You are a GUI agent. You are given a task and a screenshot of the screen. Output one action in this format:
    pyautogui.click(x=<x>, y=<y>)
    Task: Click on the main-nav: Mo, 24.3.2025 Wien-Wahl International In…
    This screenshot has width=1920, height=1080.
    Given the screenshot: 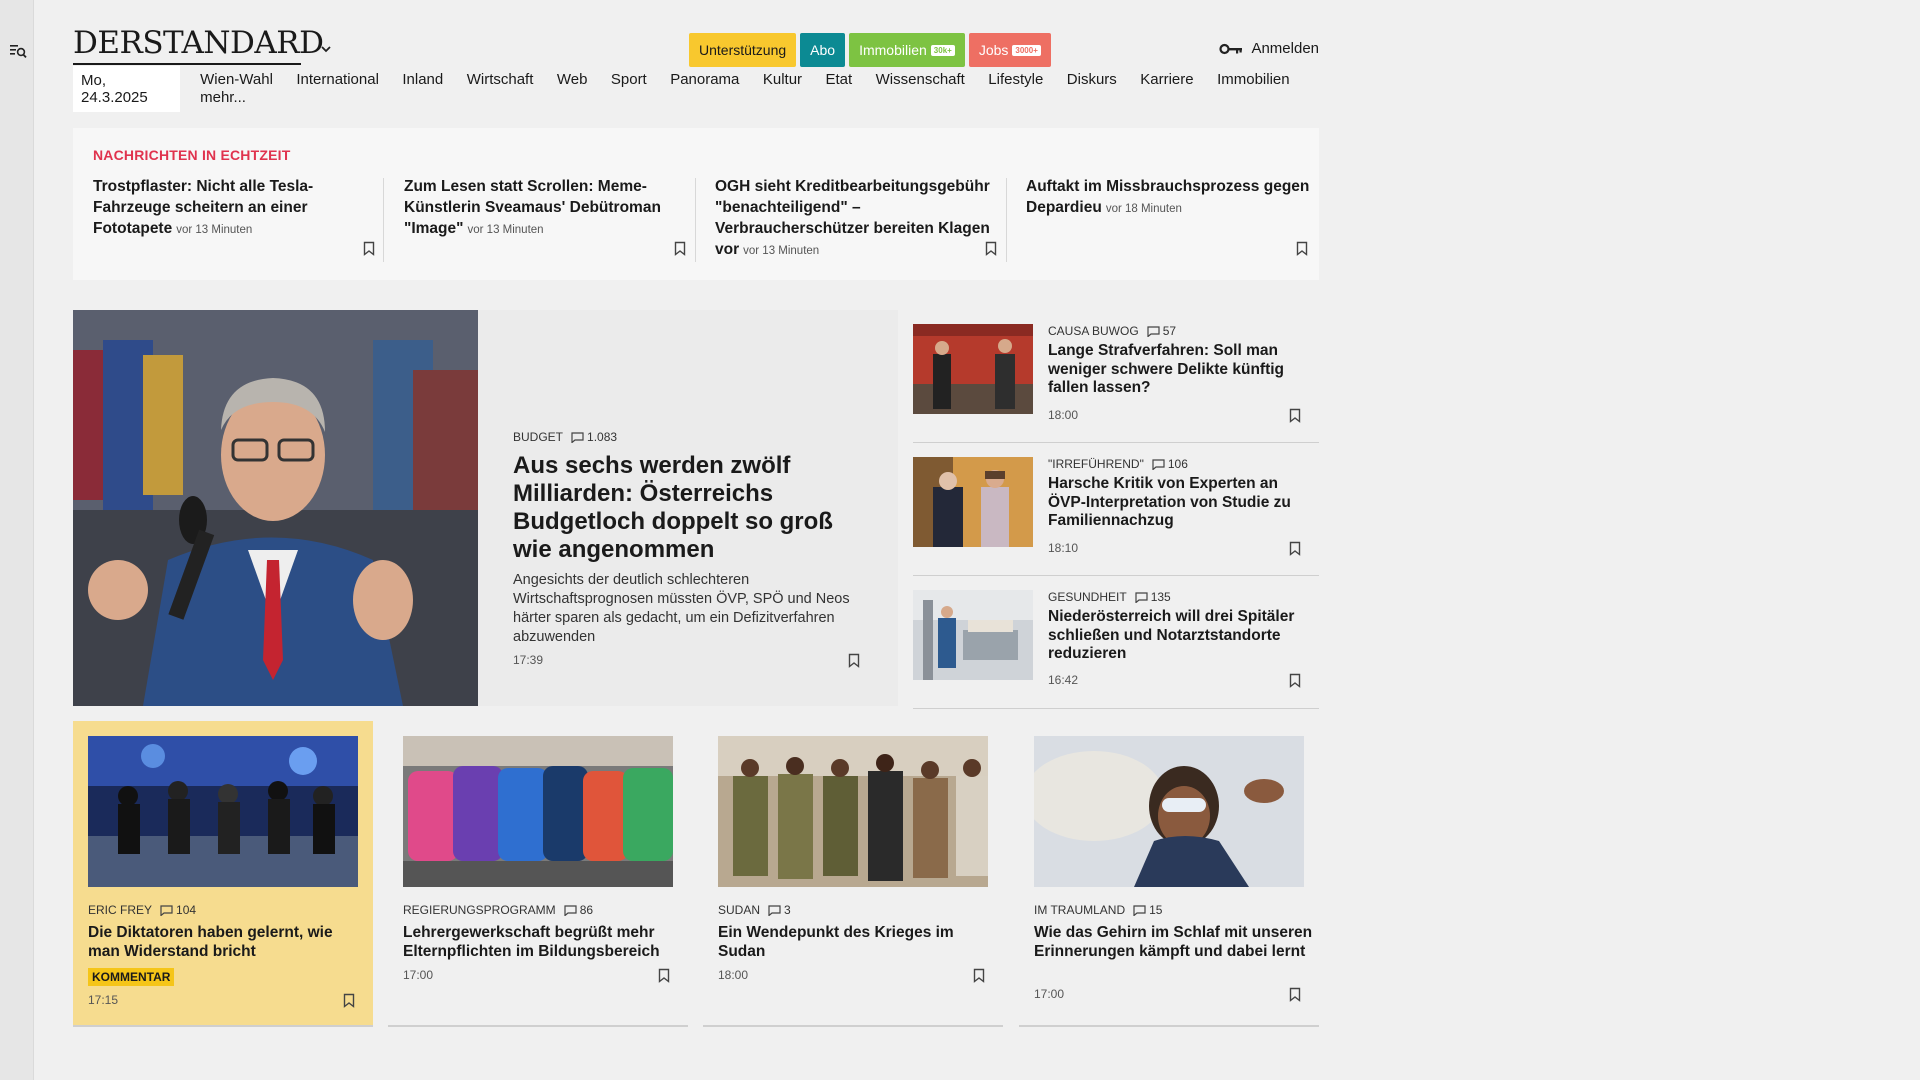 What is the action you would take?
    pyautogui.click(x=696, y=89)
    